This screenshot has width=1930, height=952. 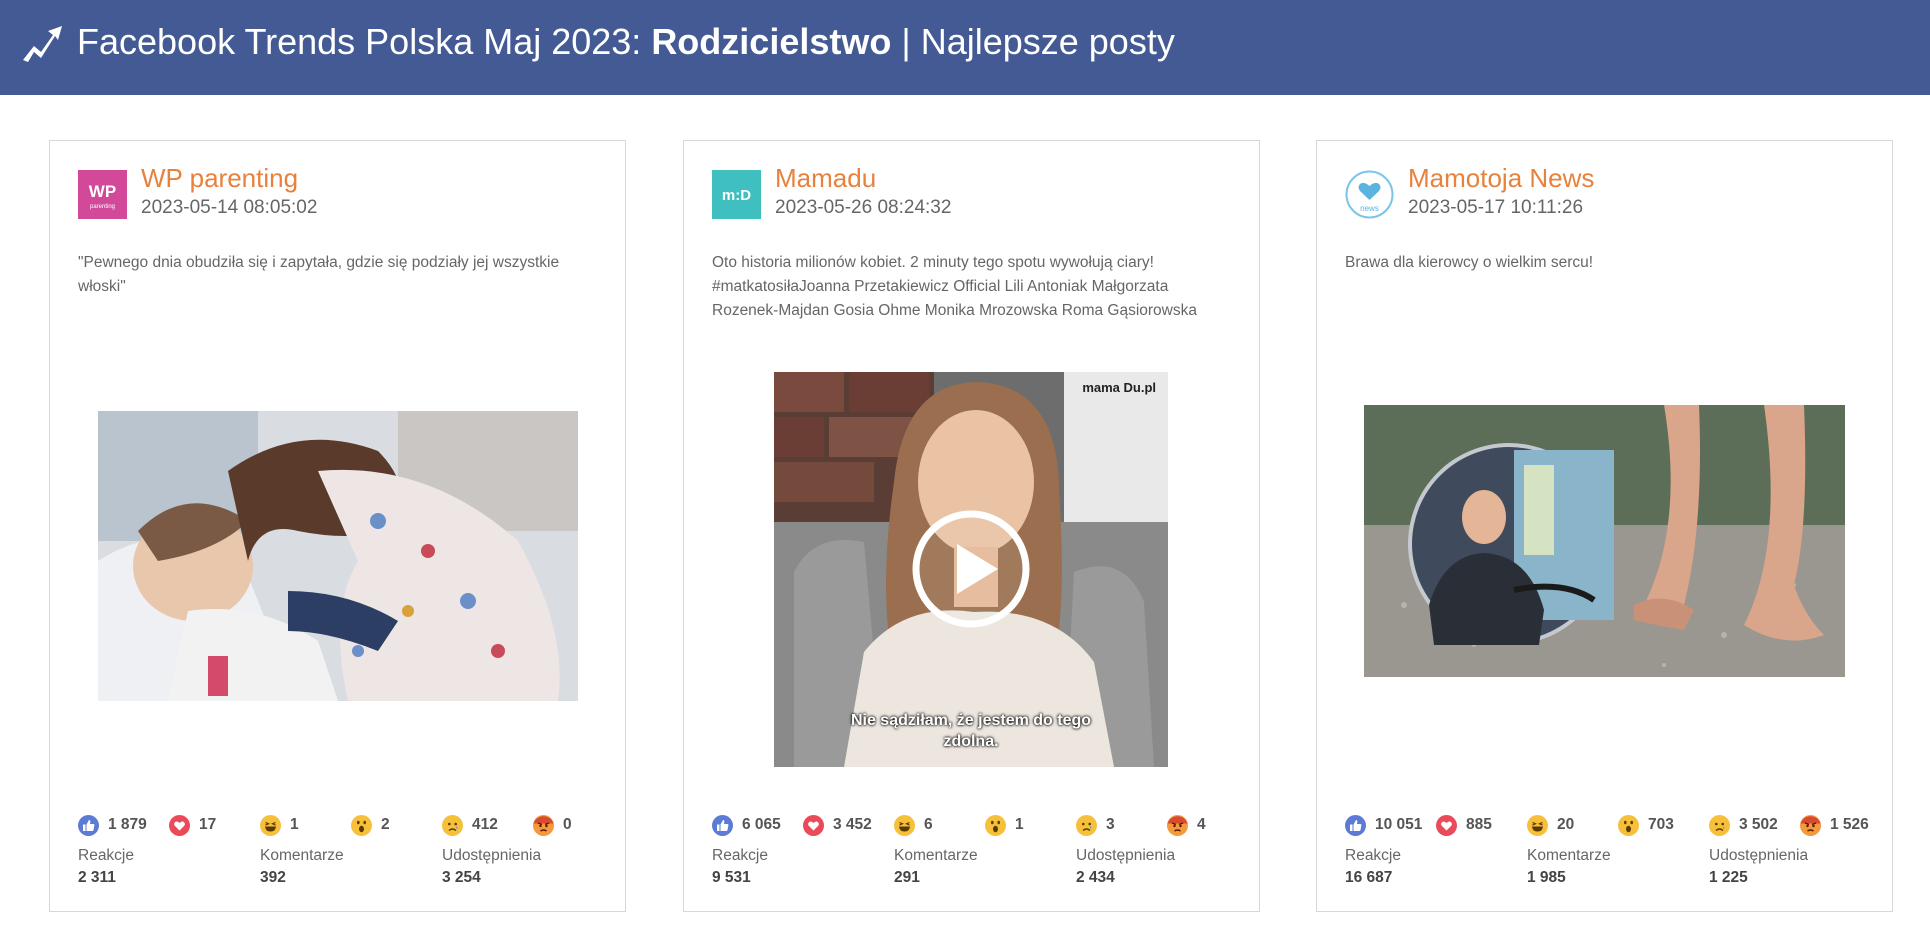 I want to click on reaction-stats: 1 879 17 1 2 412 0, so click(x=348, y=825).